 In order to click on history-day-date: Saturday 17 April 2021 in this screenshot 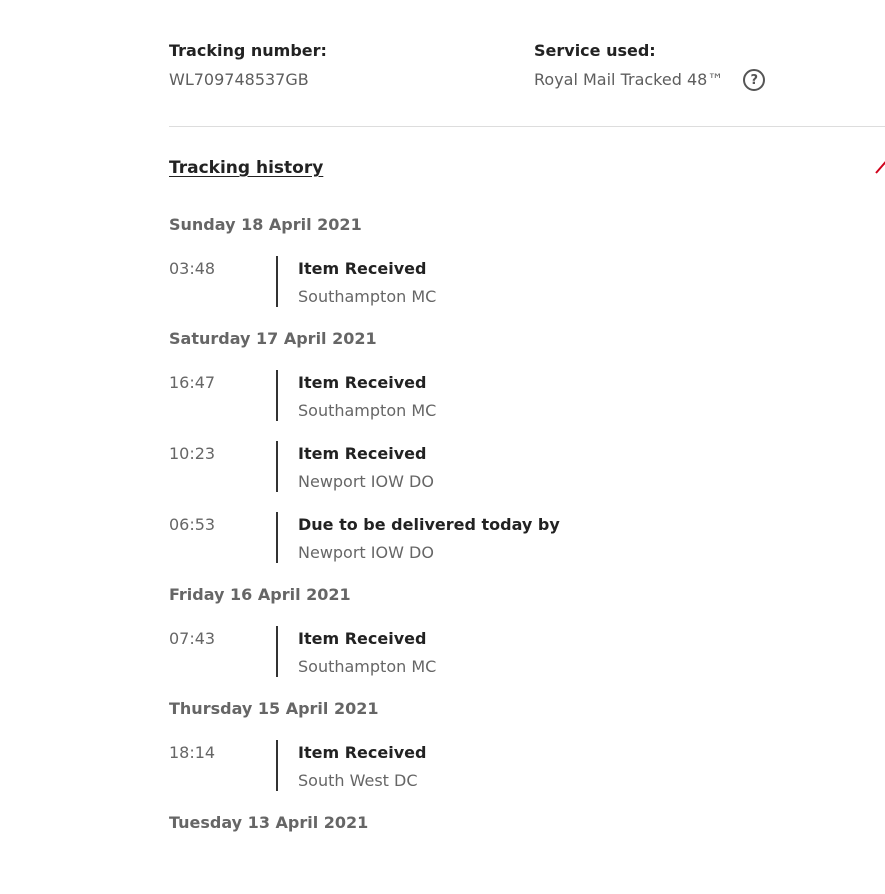, I will do `click(273, 338)`.